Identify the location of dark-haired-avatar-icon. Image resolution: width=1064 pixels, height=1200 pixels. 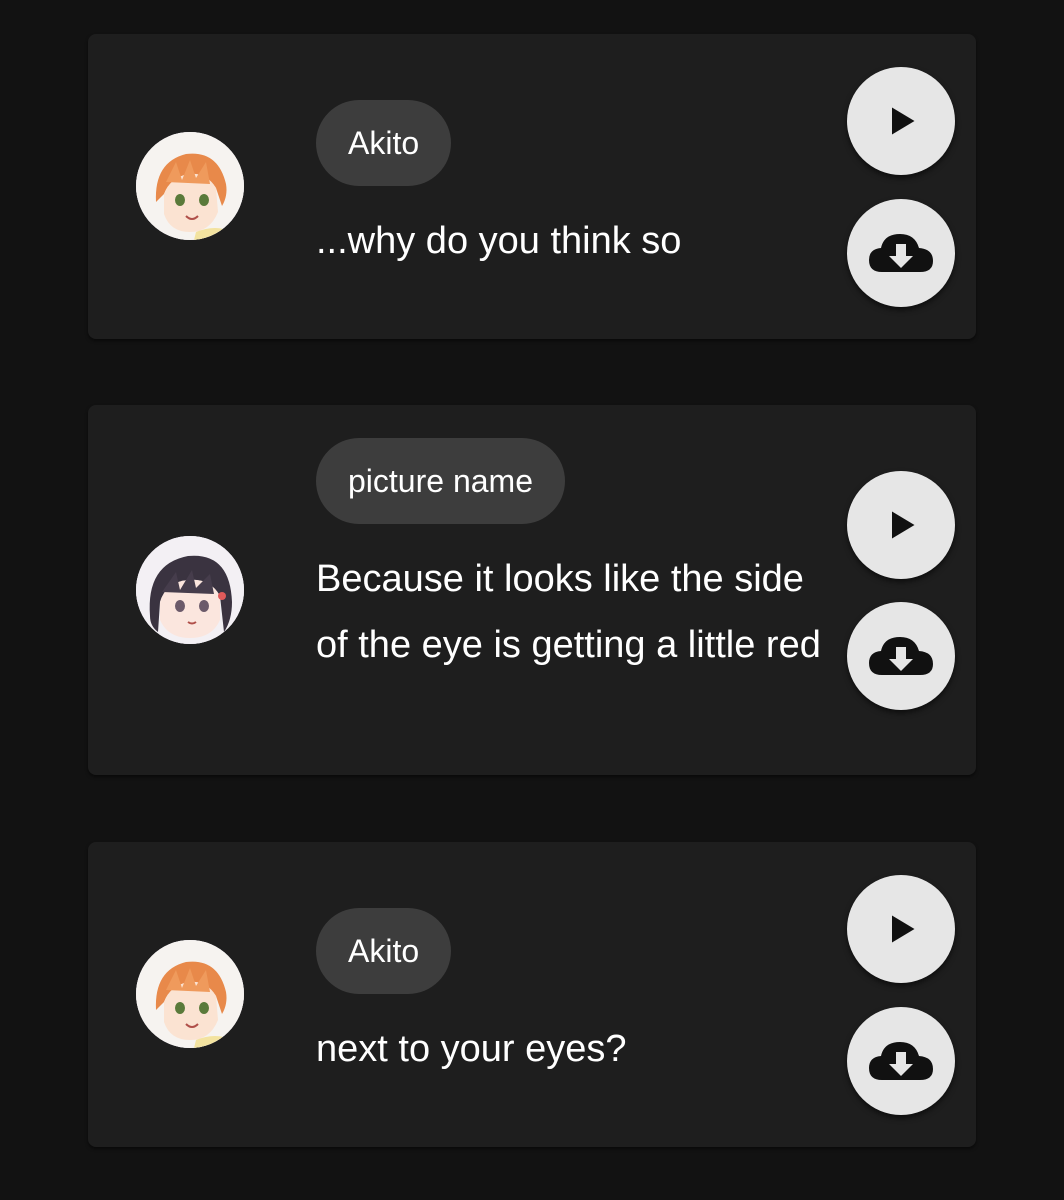
(190, 590).